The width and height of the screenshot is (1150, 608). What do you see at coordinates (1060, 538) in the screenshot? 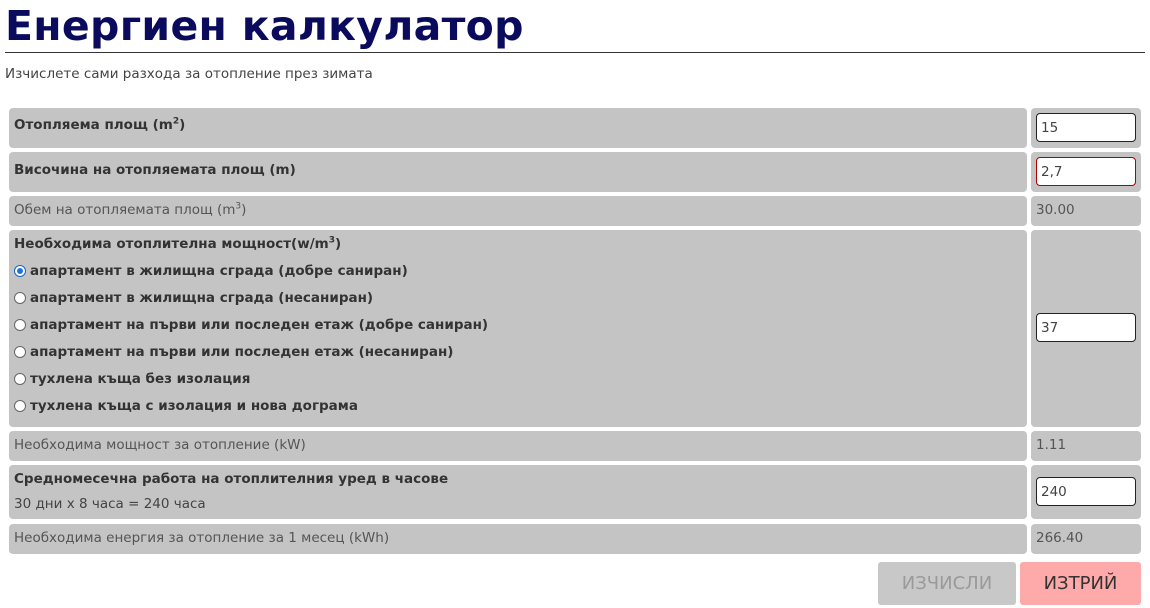
I see `monthly-energy-value: 266.40` at bounding box center [1060, 538].